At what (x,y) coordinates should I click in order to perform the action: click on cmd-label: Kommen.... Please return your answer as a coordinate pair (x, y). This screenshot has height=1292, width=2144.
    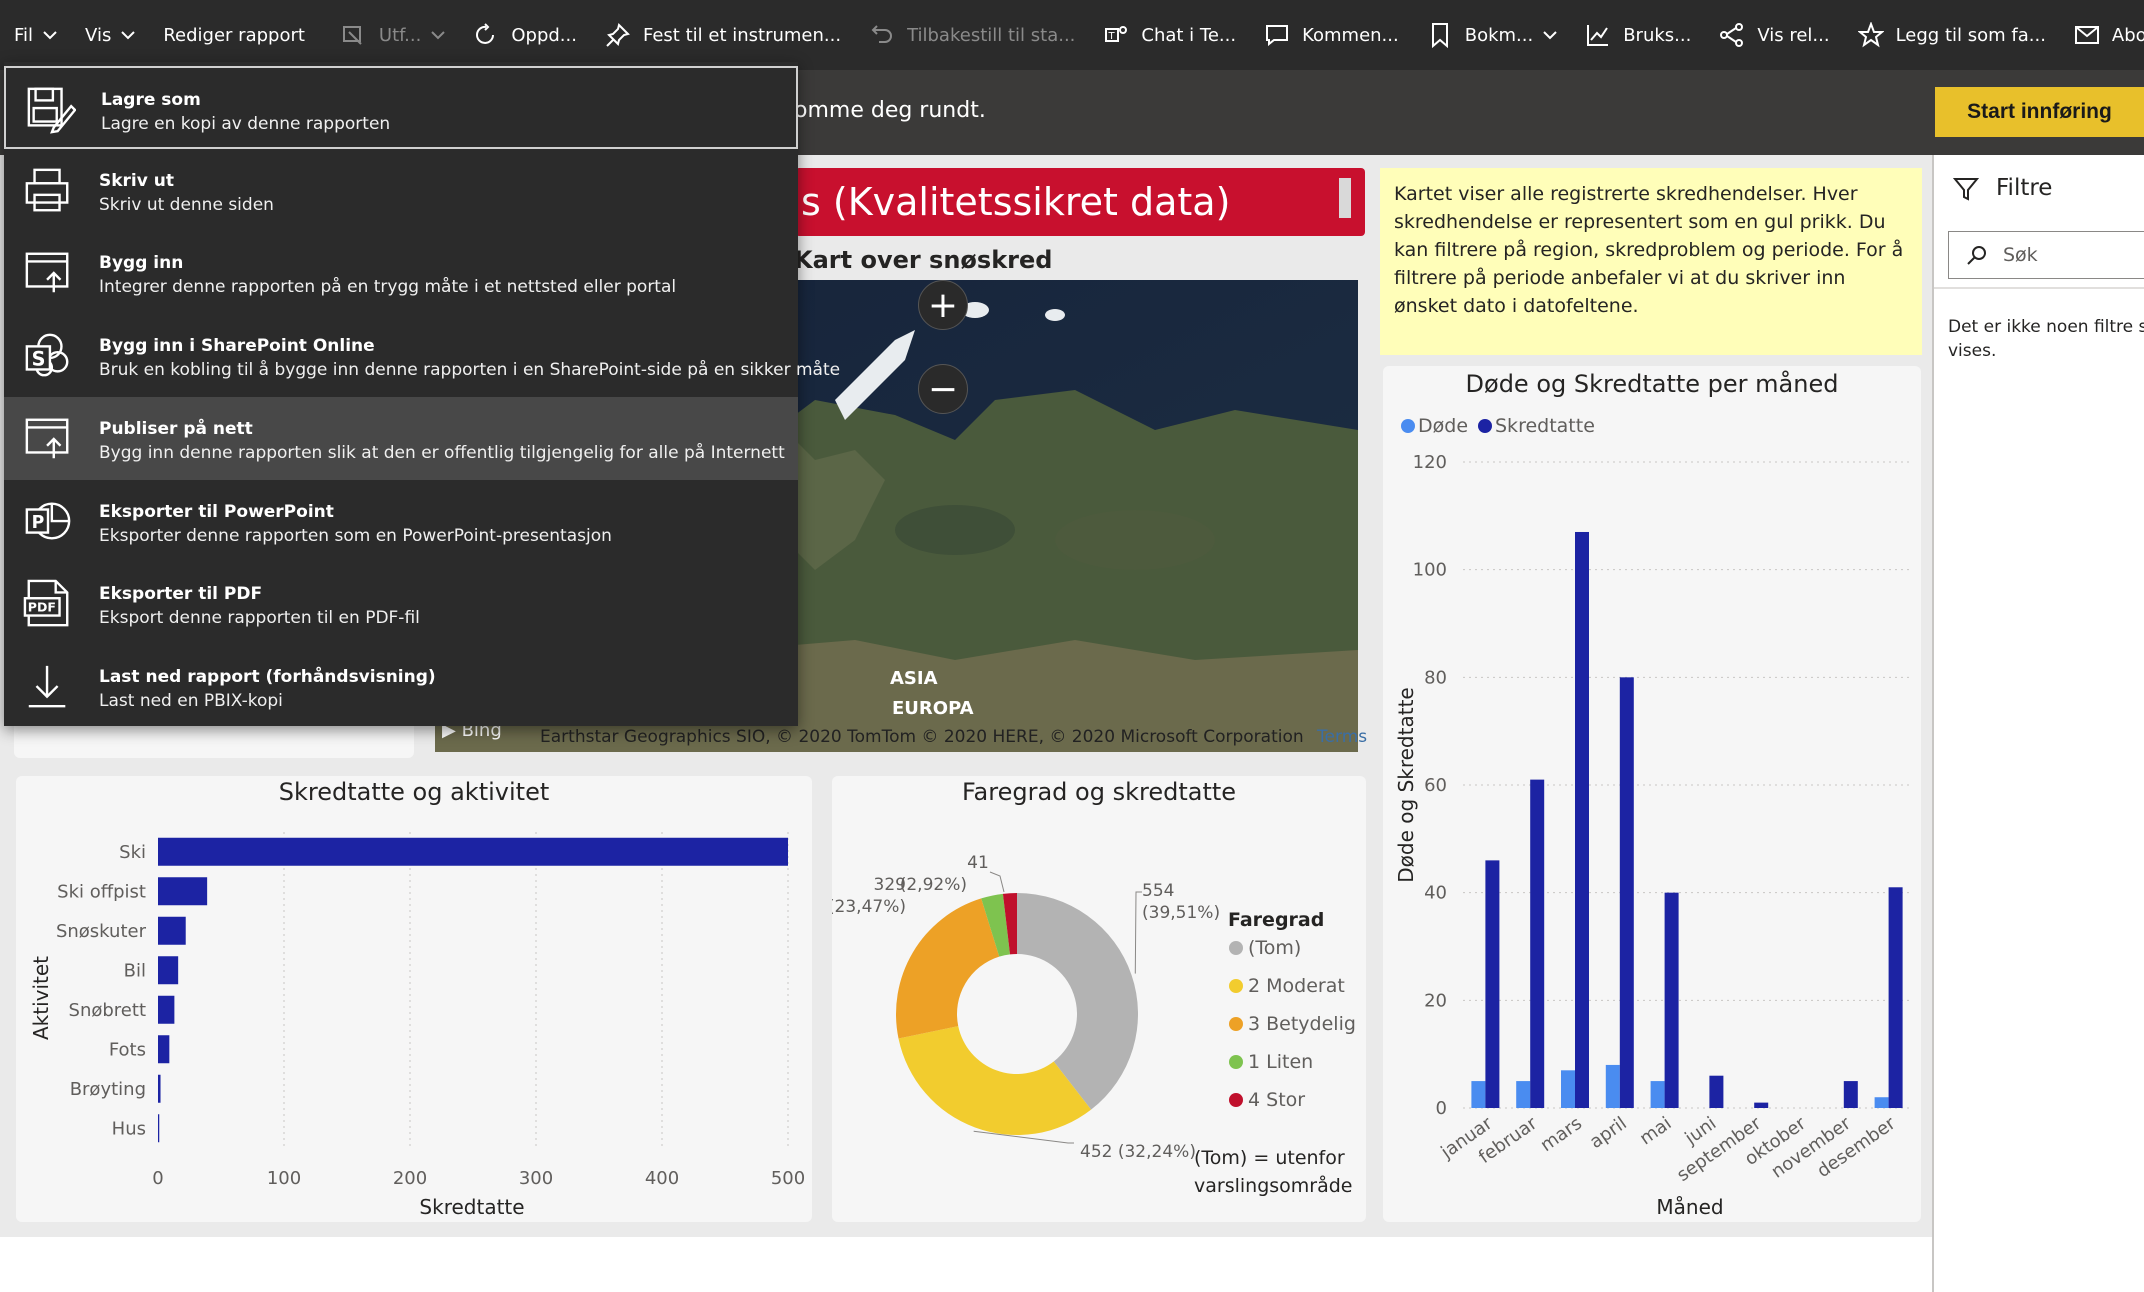
    Looking at the image, I should click on (1350, 35).